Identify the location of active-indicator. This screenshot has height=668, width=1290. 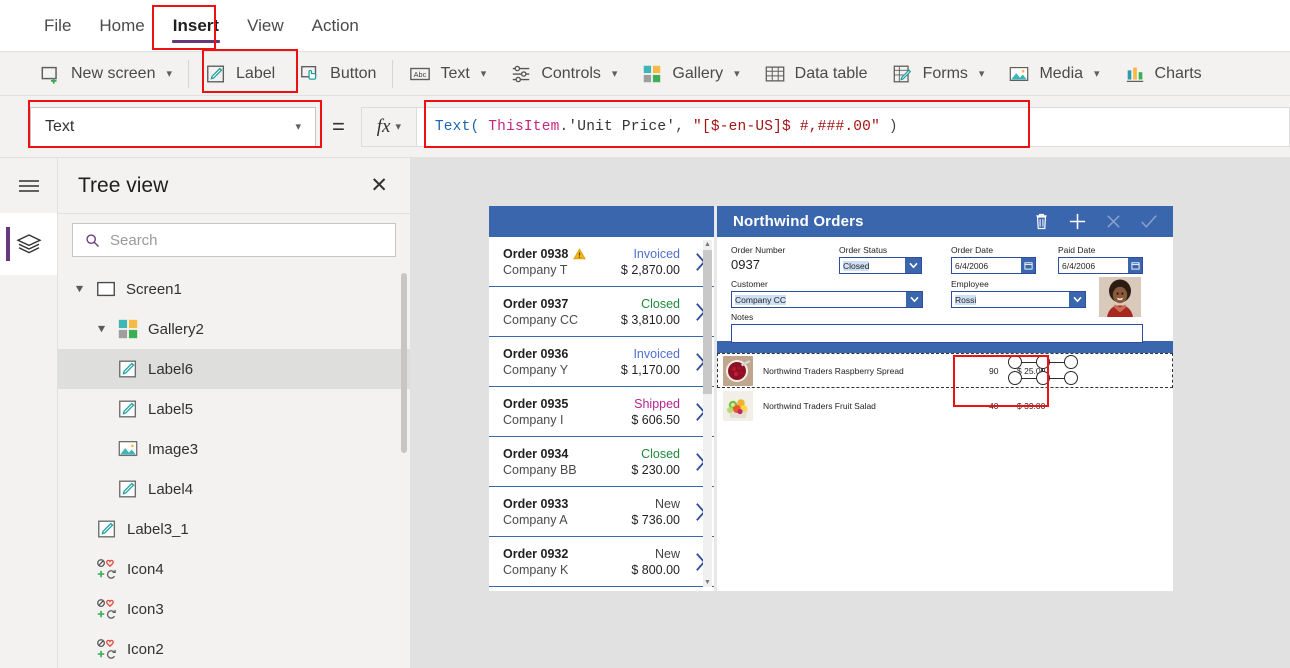
(8, 244).